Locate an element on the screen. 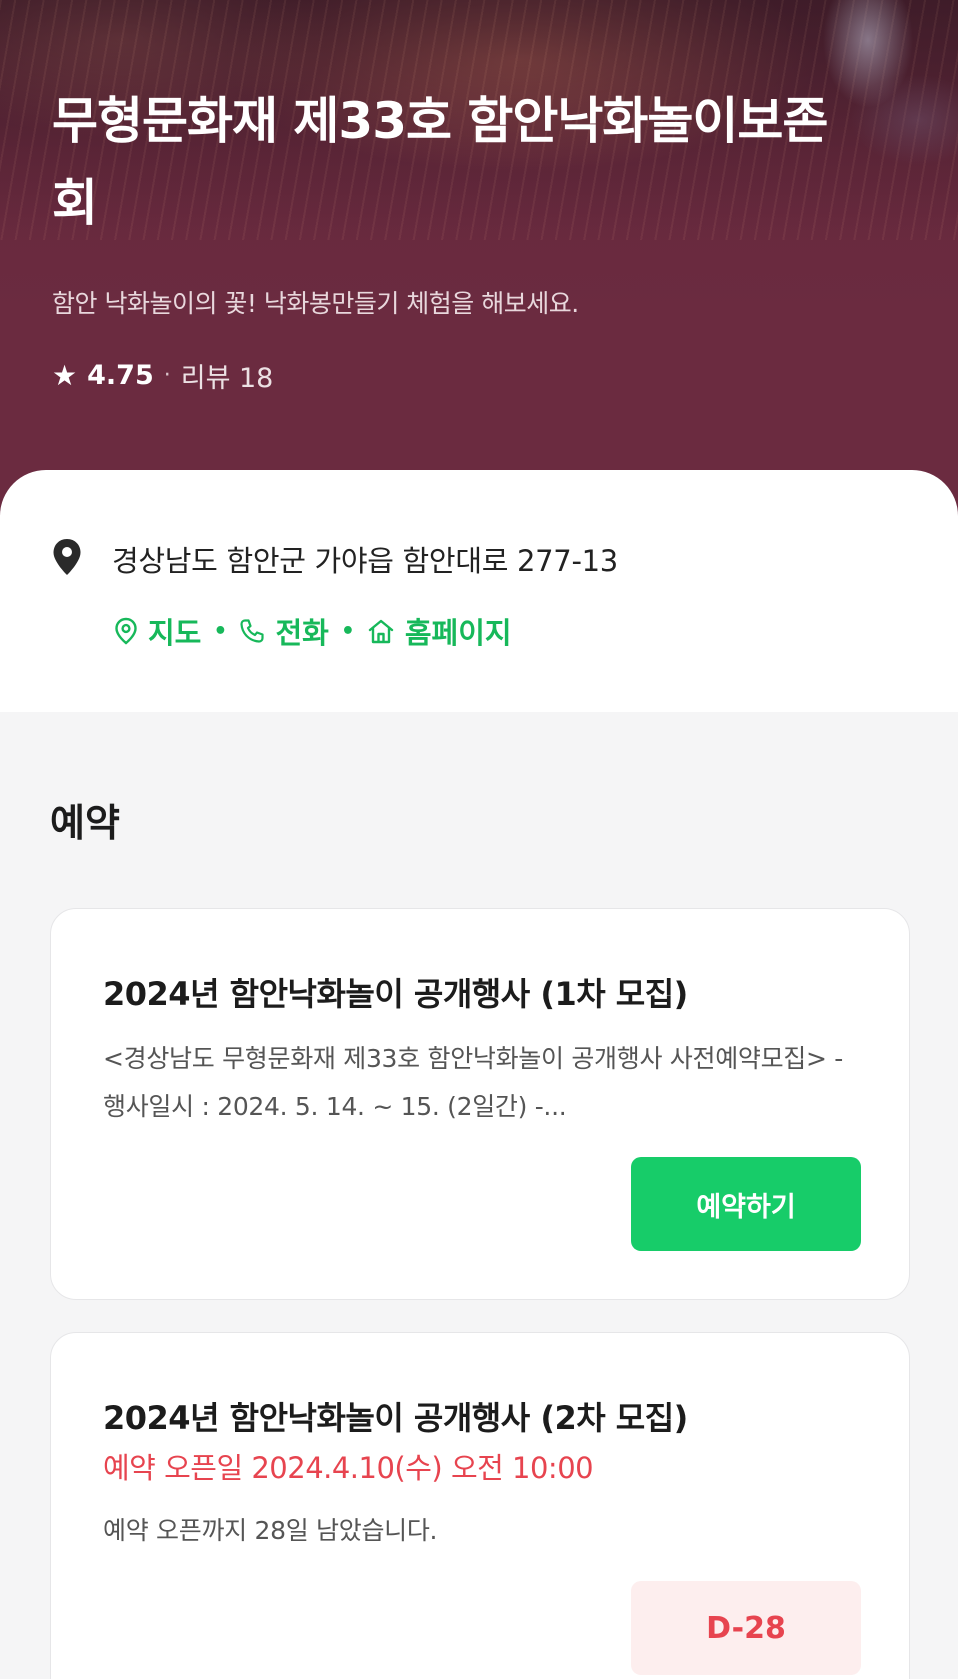  d-day-badge: D-28 is located at coordinates (746, 1628).